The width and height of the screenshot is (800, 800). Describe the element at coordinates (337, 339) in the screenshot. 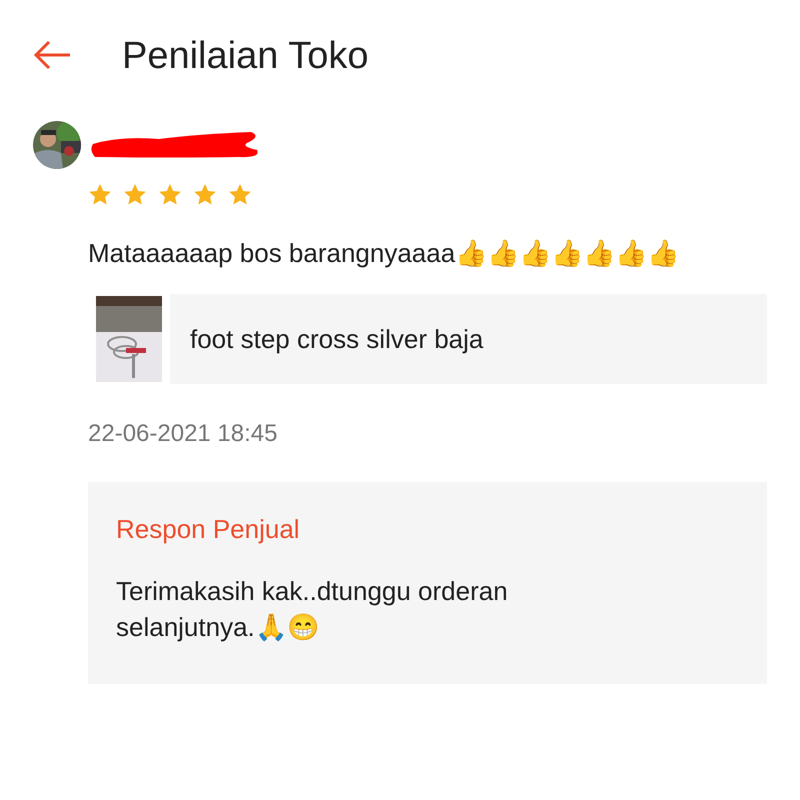

I see `product-name: foot step cross silver baja` at that location.